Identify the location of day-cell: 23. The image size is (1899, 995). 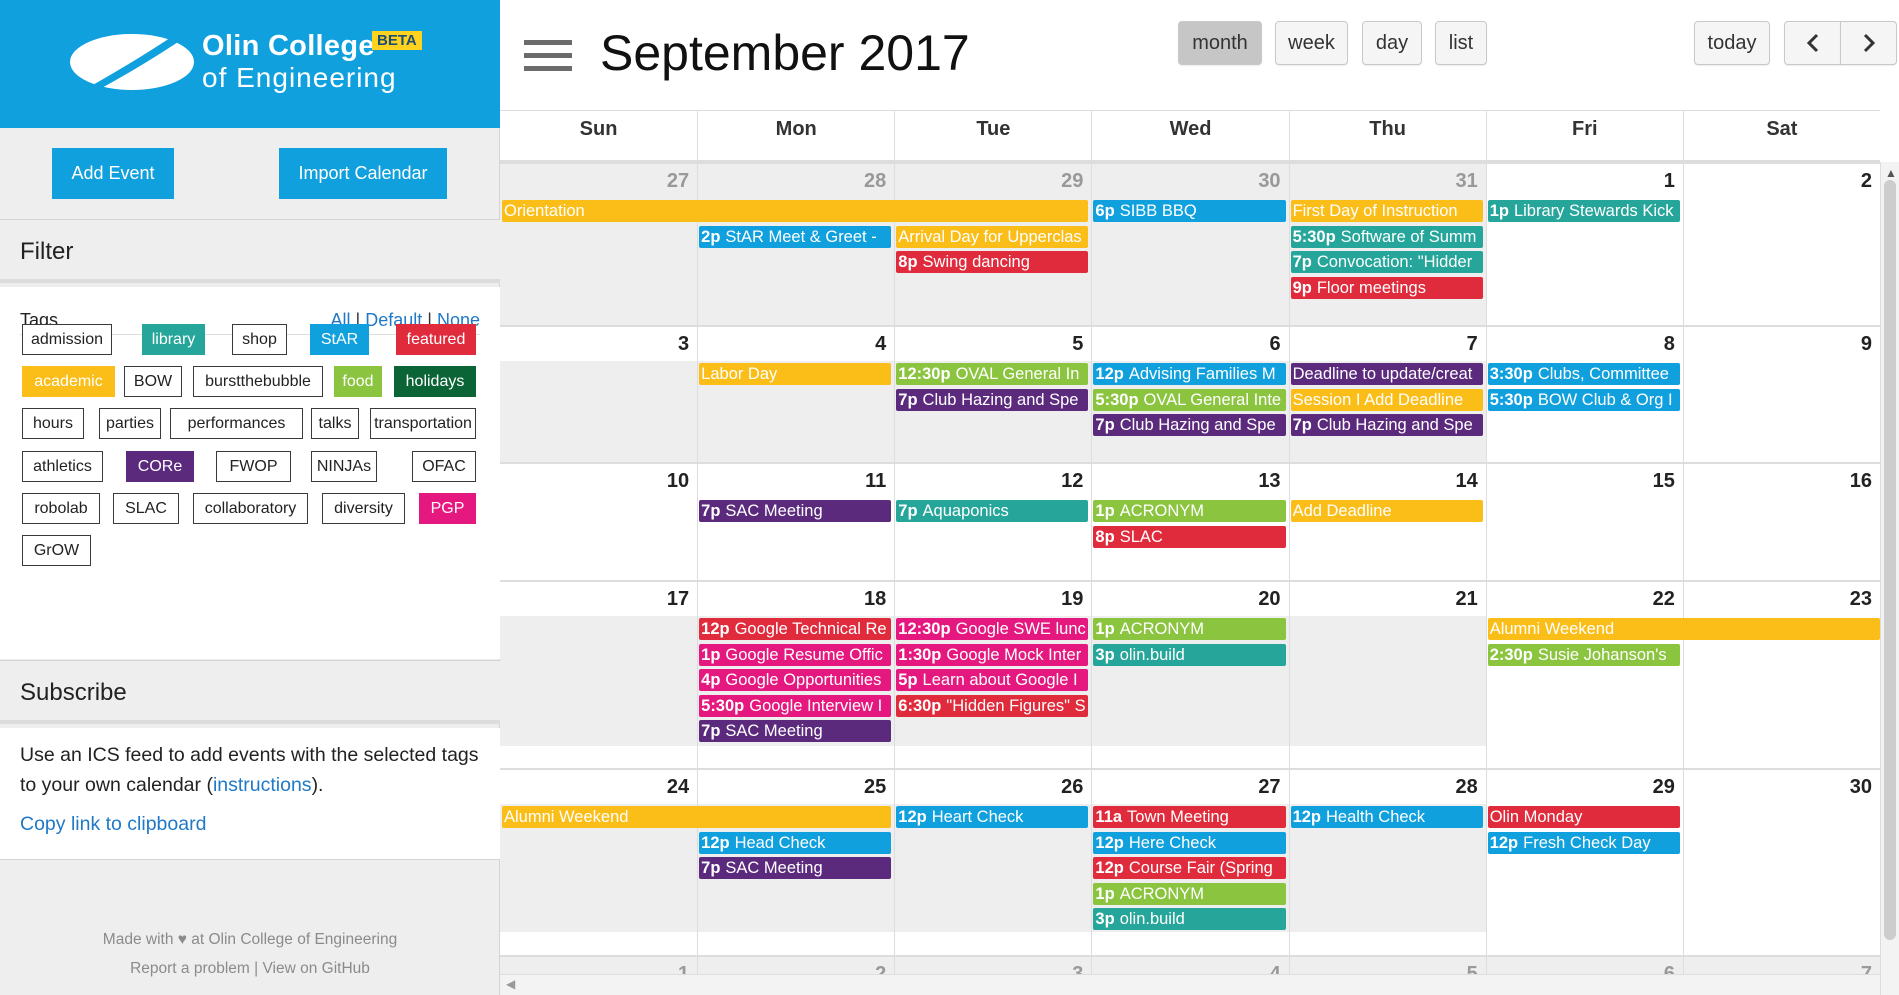
(1781, 675).